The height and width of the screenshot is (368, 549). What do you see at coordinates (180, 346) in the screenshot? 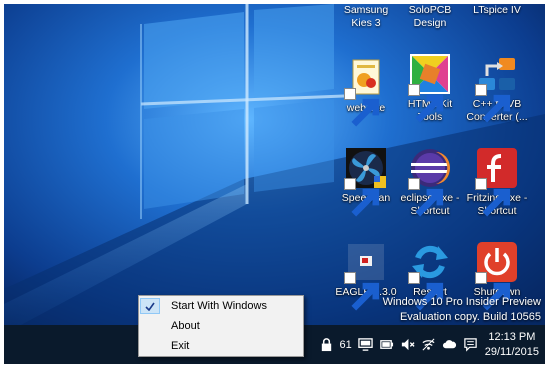
I see `menu-item-label: Exit` at bounding box center [180, 346].